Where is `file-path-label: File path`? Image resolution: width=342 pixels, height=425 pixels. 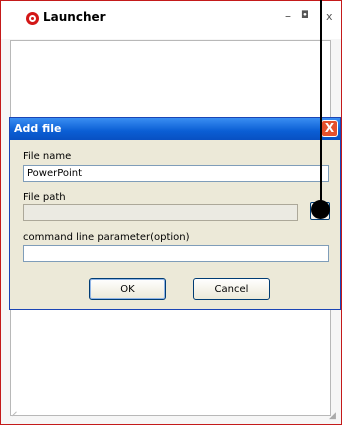
file-path-label: File path is located at coordinates (44, 197).